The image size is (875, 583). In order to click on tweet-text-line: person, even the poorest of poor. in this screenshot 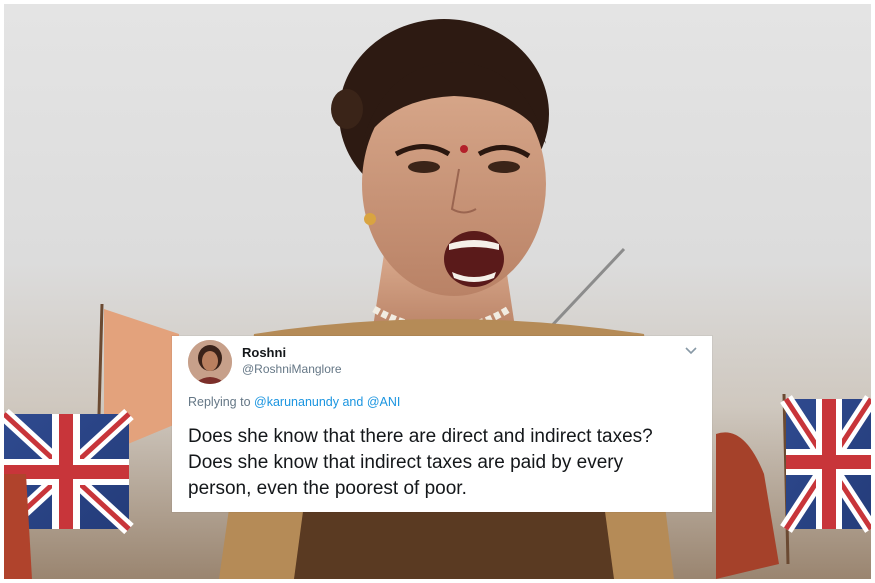, I will do `click(327, 488)`.